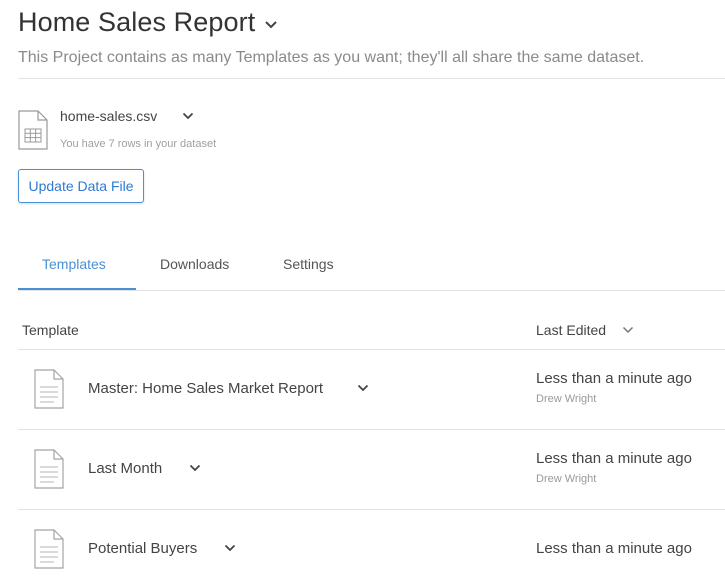 This screenshot has width=725, height=583. I want to click on tab-settings: Settings, so click(308, 264).